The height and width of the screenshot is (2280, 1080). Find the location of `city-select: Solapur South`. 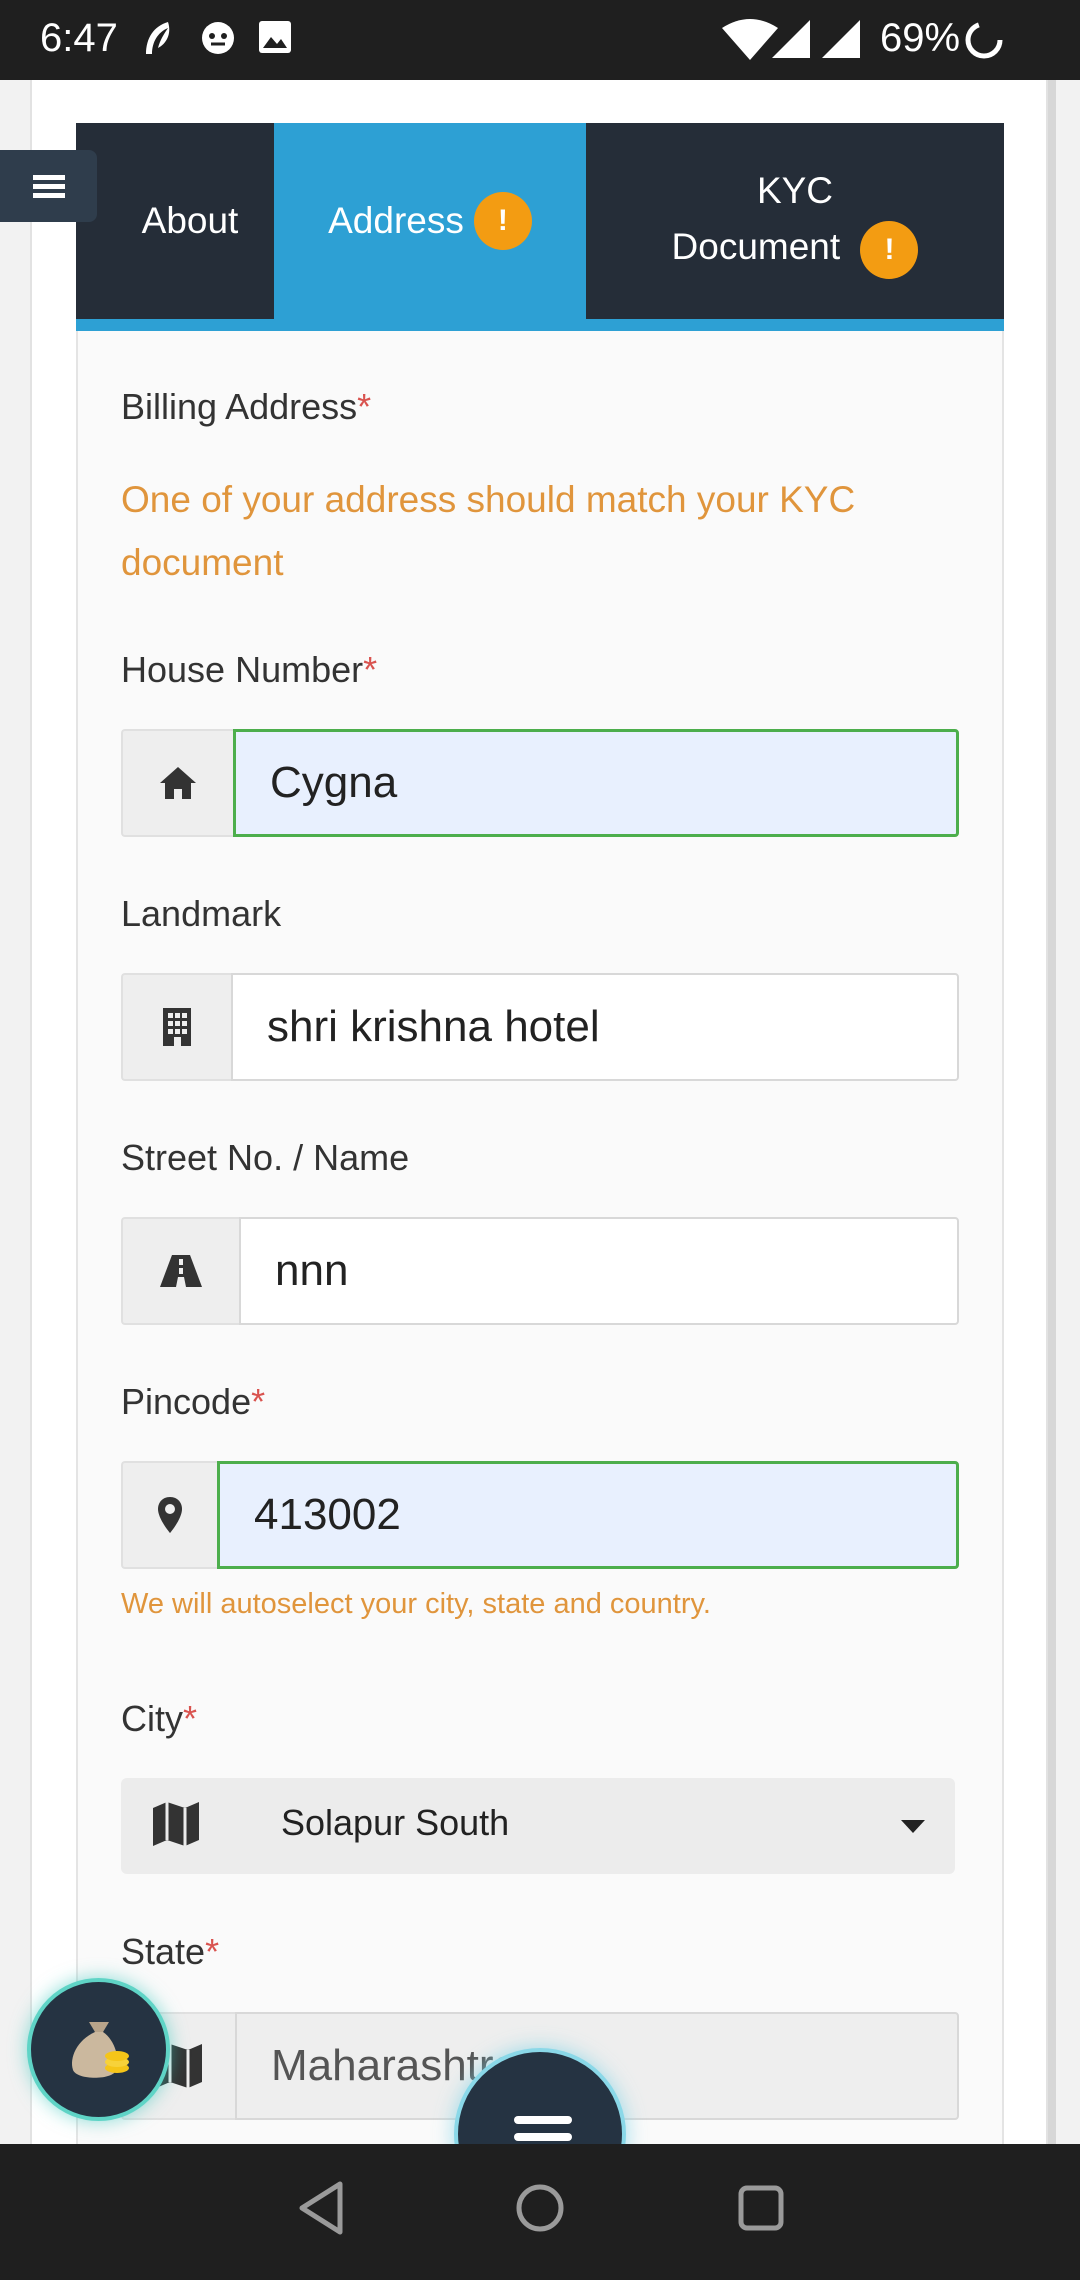

city-select: Solapur South is located at coordinates (538, 1826).